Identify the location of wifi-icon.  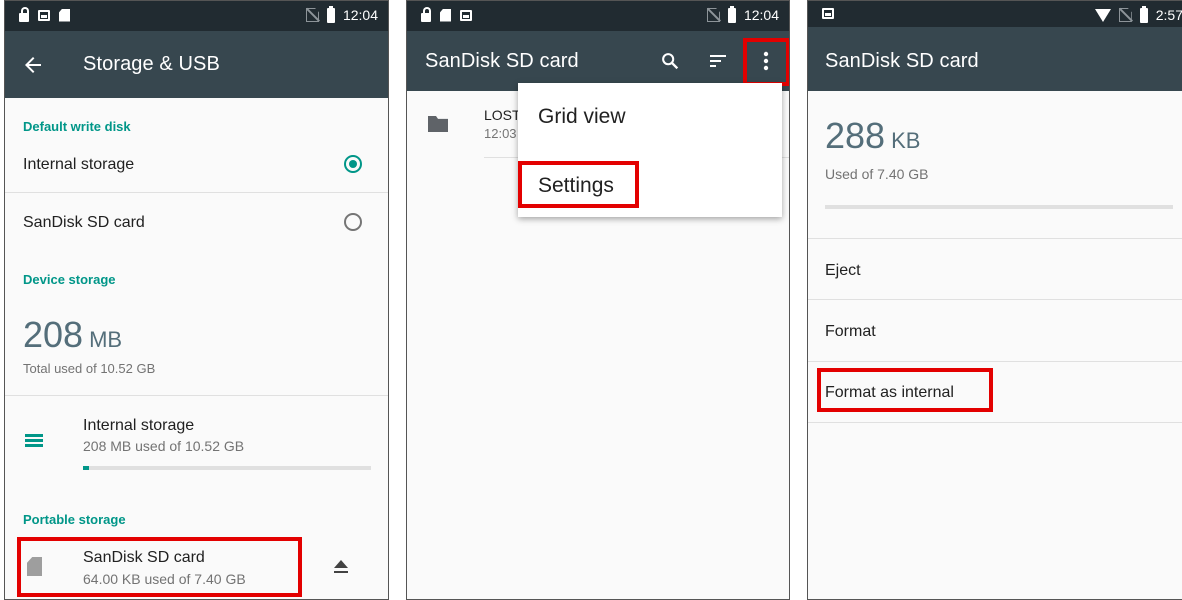
(1102, 15).